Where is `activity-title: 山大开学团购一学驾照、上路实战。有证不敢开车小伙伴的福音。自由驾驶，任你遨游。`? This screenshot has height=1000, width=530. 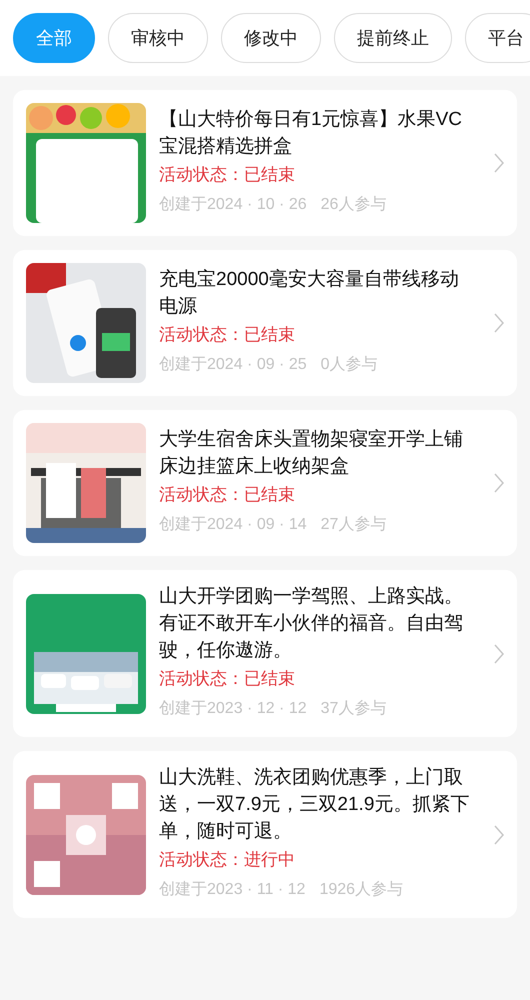 activity-title: 山大开学团购一学驾照、上路实战。有证不敢开车小伙伴的福音。自由驾驶，任你遨游。 is located at coordinates (311, 624).